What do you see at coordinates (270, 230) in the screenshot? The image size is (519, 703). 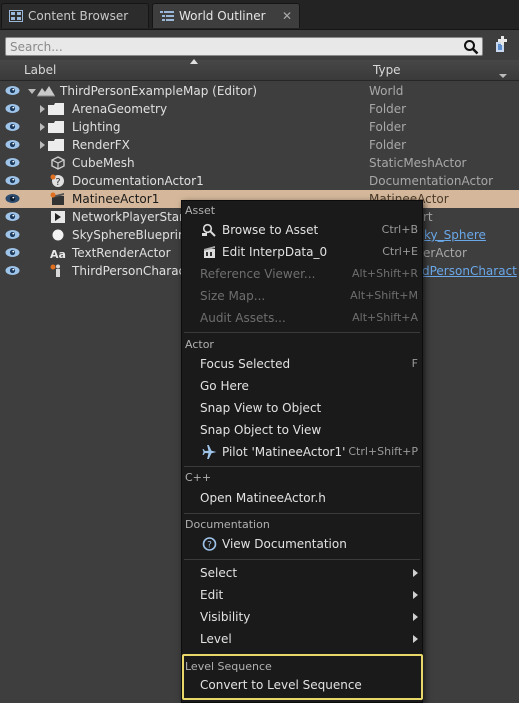 I see `menu-item-label: Browse to Asset` at bounding box center [270, 230].